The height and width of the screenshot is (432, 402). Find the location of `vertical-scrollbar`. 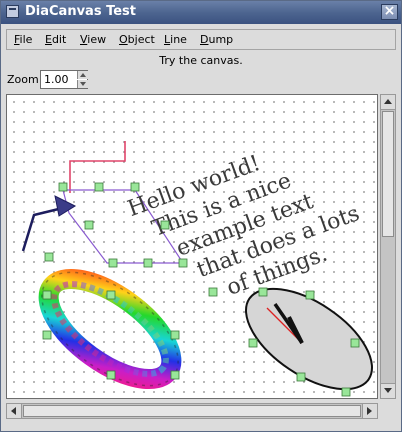

vertical-scrollbar is located at coordinates (388, 246).